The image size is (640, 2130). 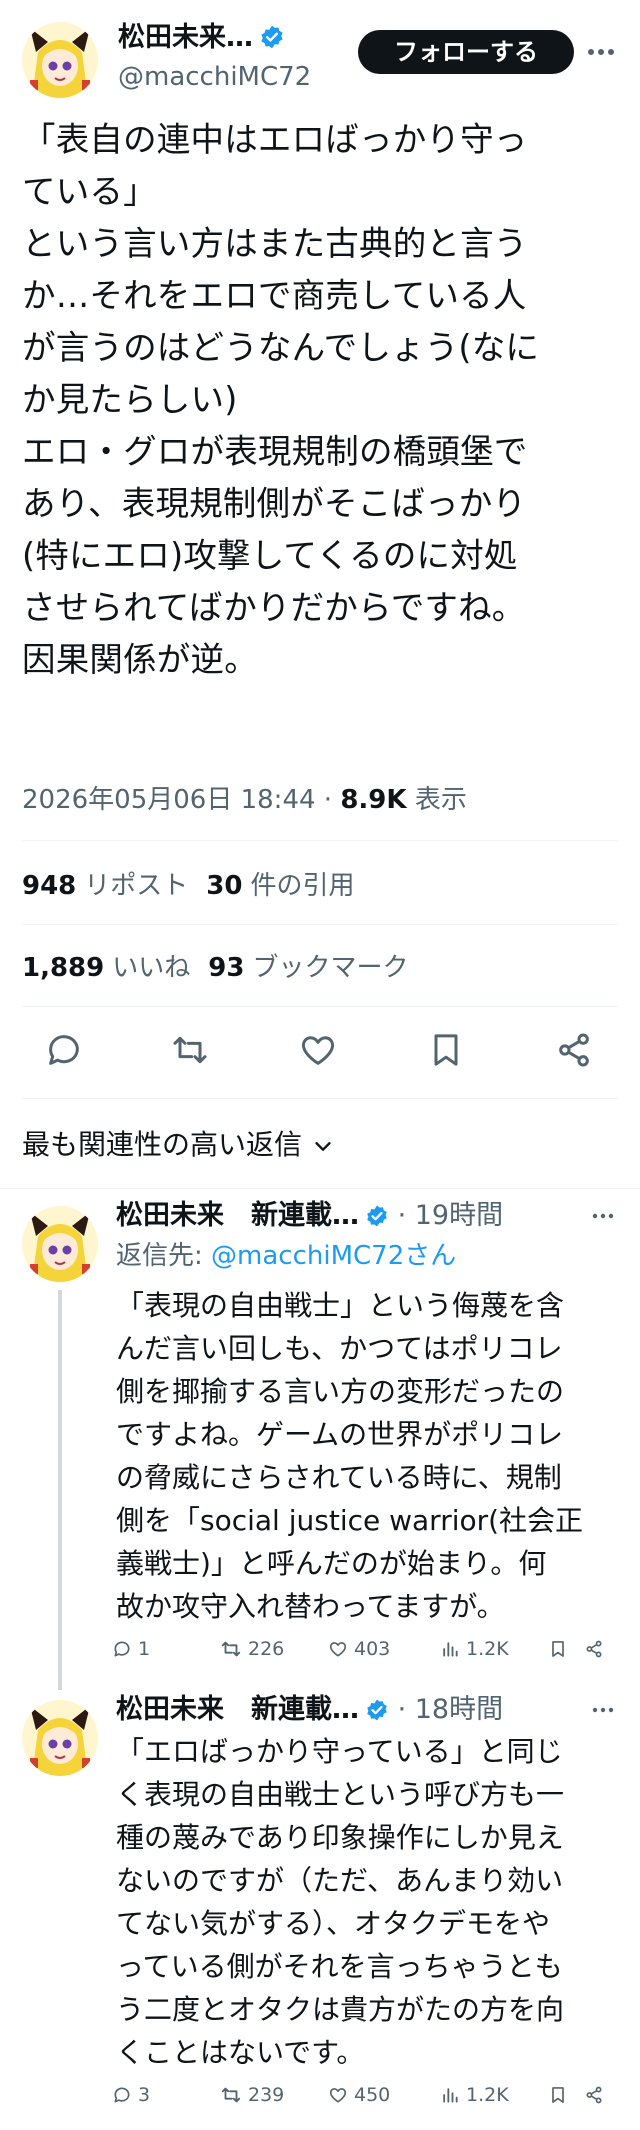 I want to click on like-button: 450, so click(x=359, y=2095).